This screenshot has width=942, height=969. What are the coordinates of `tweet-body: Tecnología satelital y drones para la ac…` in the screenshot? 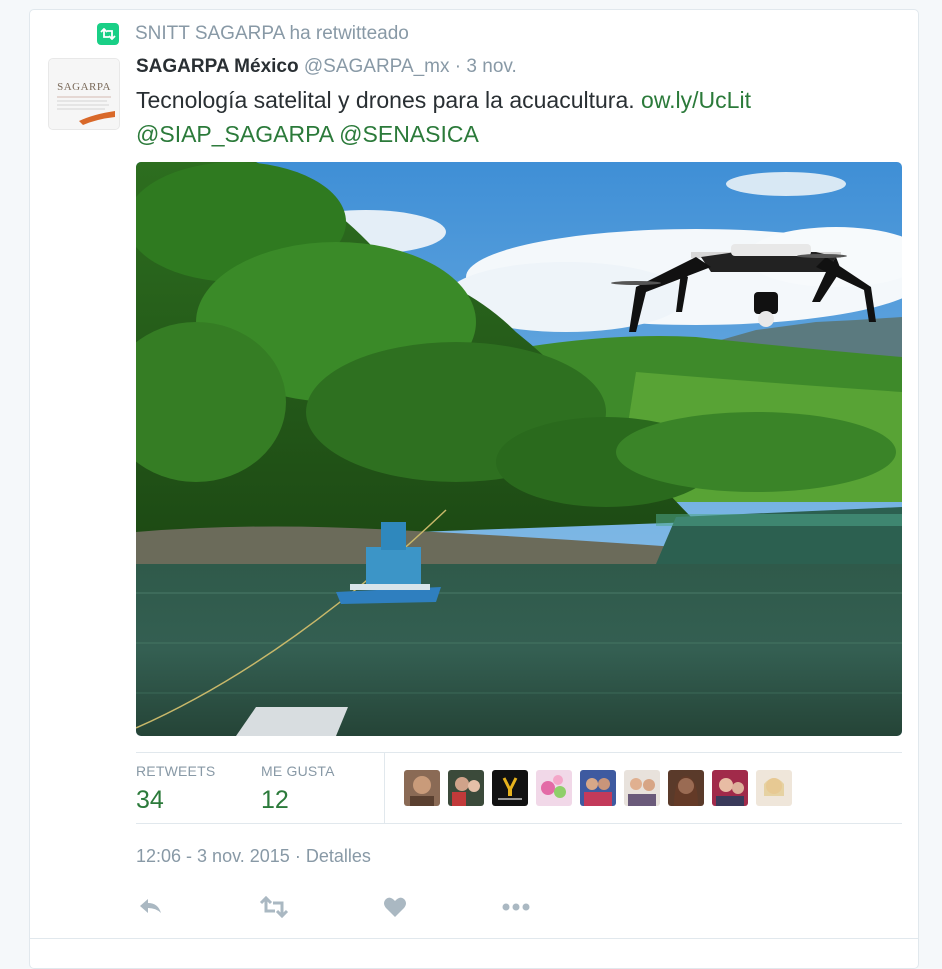 It's located at (385, 100).